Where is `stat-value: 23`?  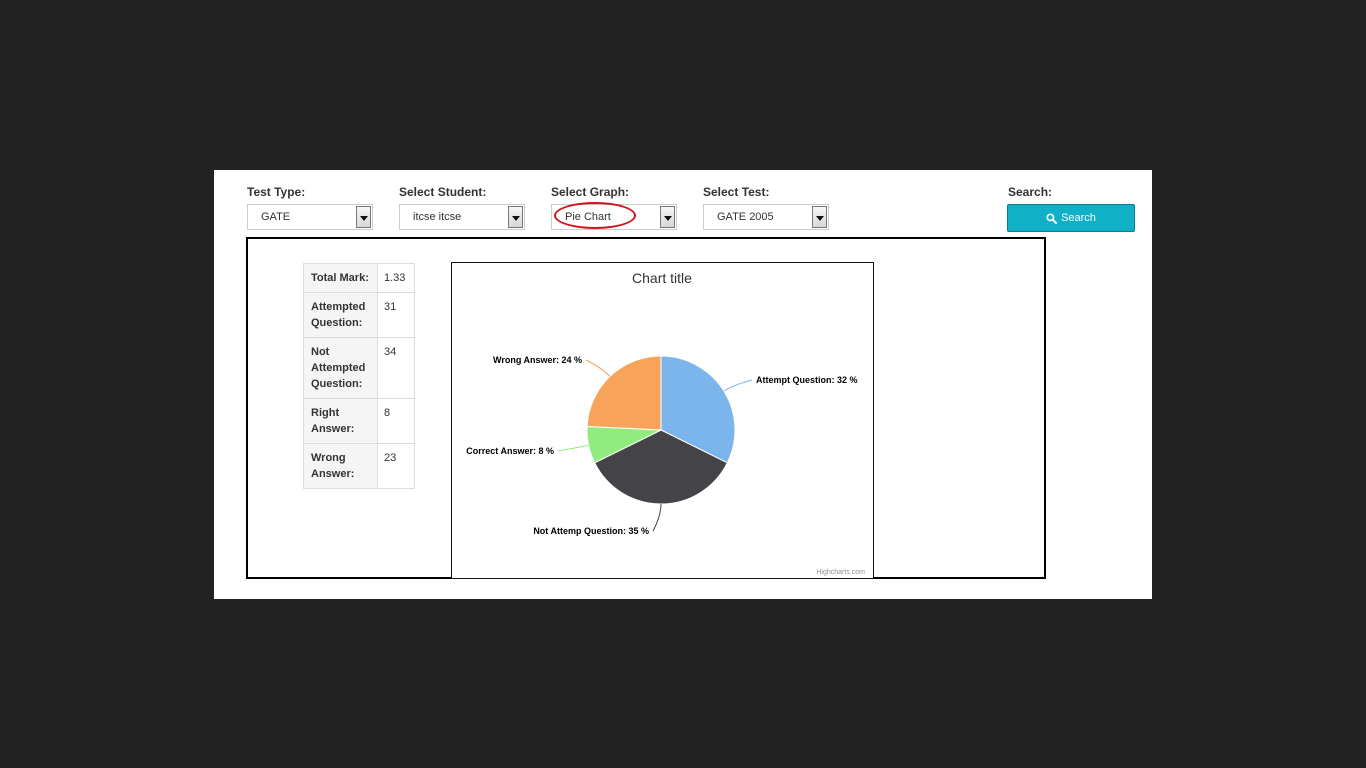 stat-value: 23 is located at coordinates (396, 466).